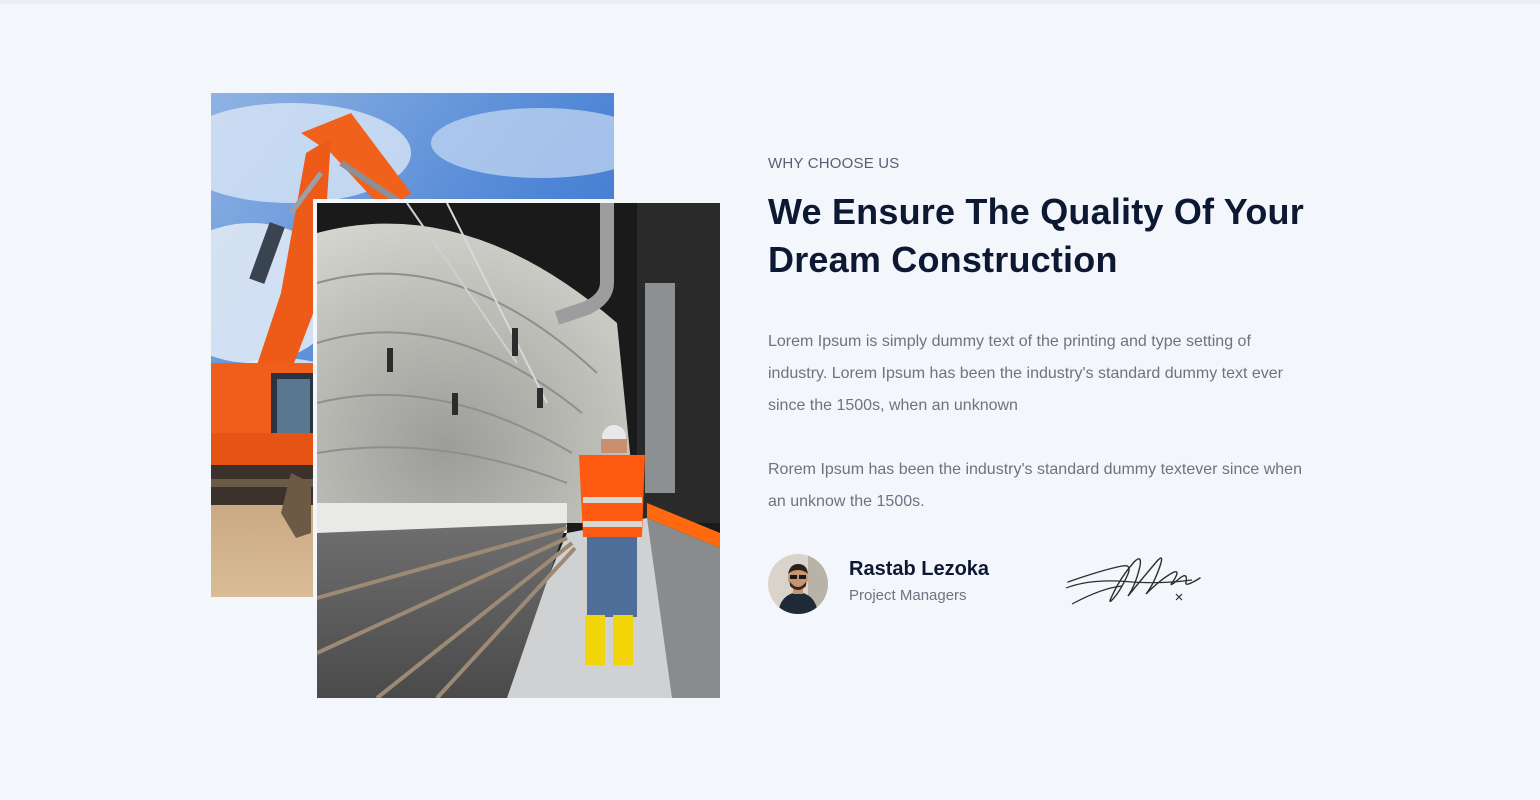  I want to click on author-role: Project Managers, so click(908, 595).